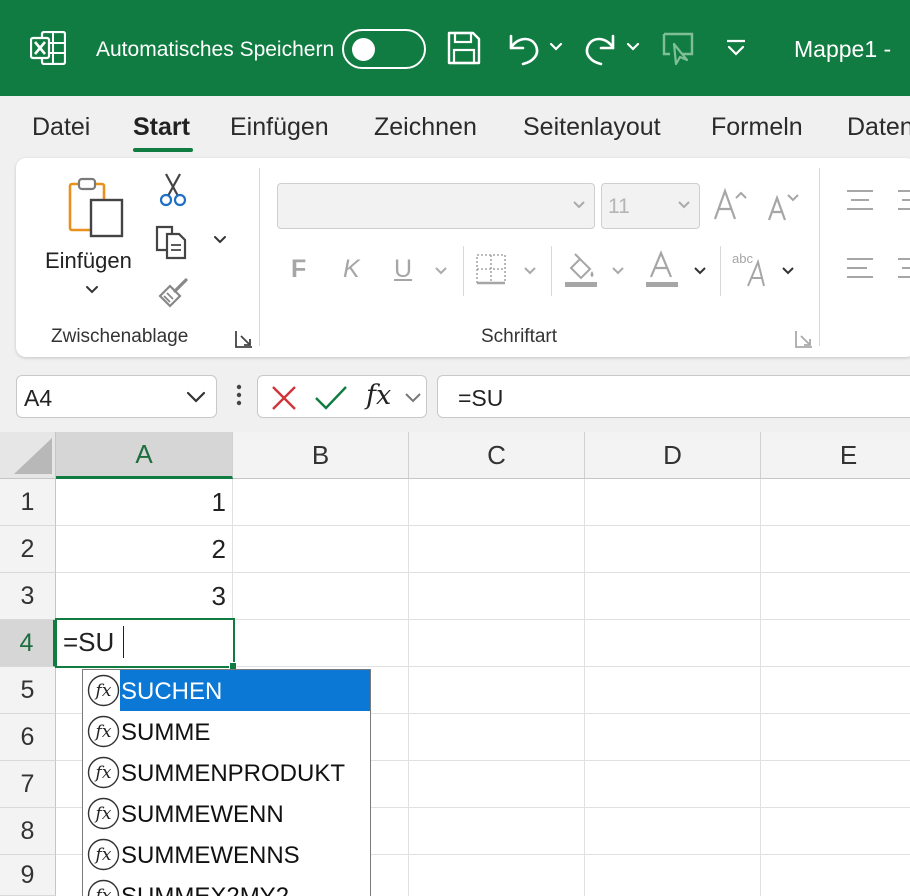  I want to click on borders-icon, so click(491, 269).